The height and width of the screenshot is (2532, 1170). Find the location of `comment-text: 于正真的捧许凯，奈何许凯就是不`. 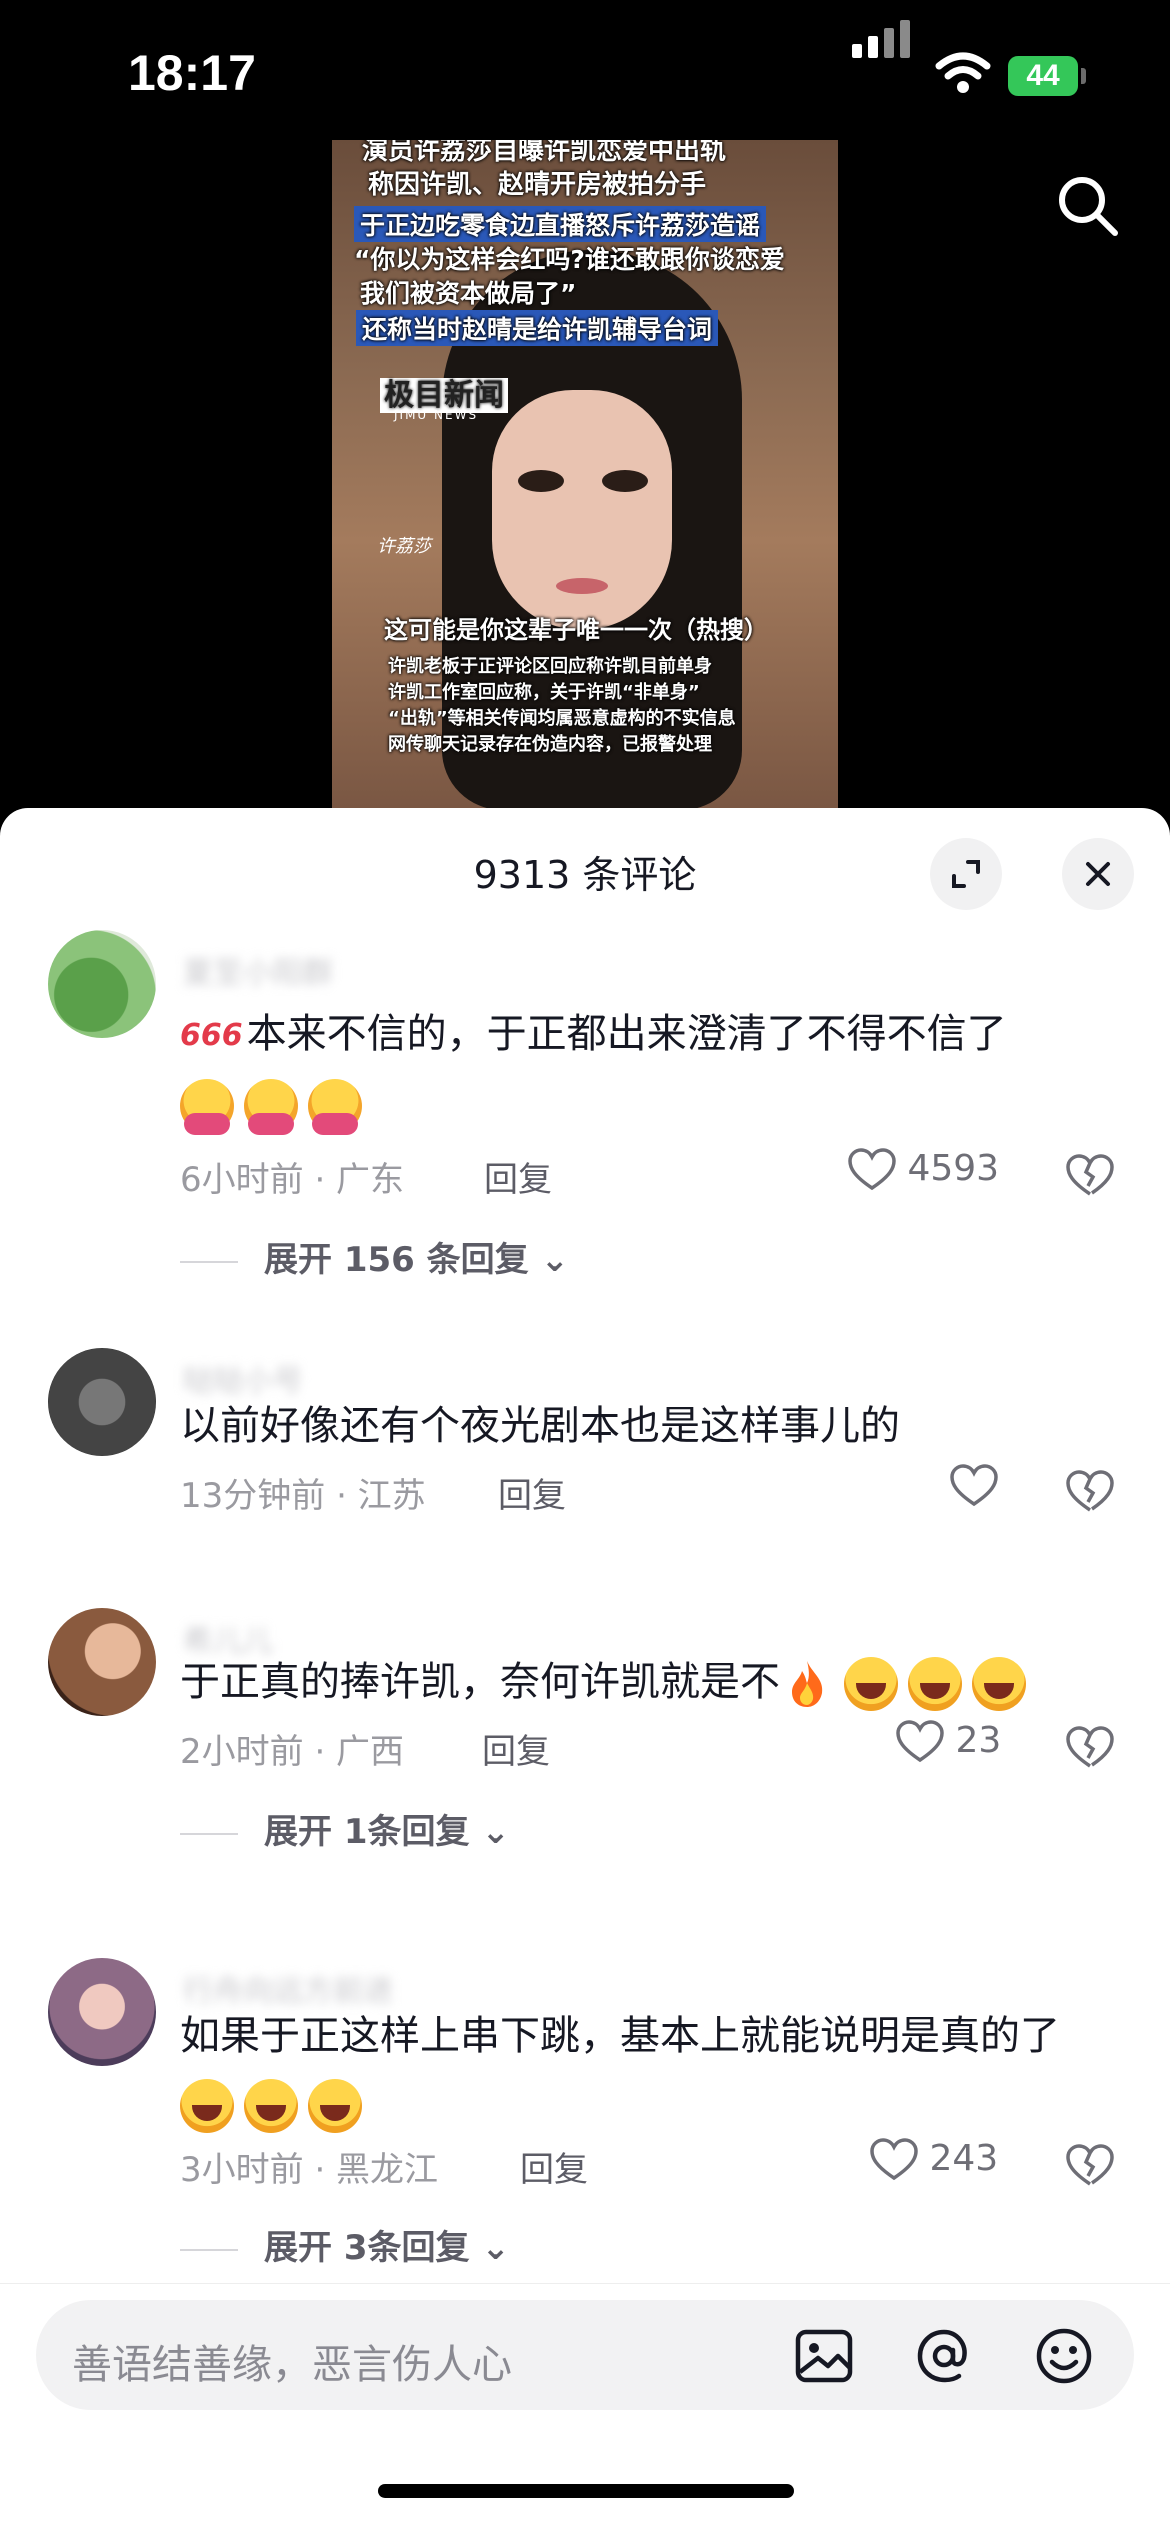

comment-text: 于正真的捧许凯，奈何许凯就是不 is located at coordinates (645, 1682).